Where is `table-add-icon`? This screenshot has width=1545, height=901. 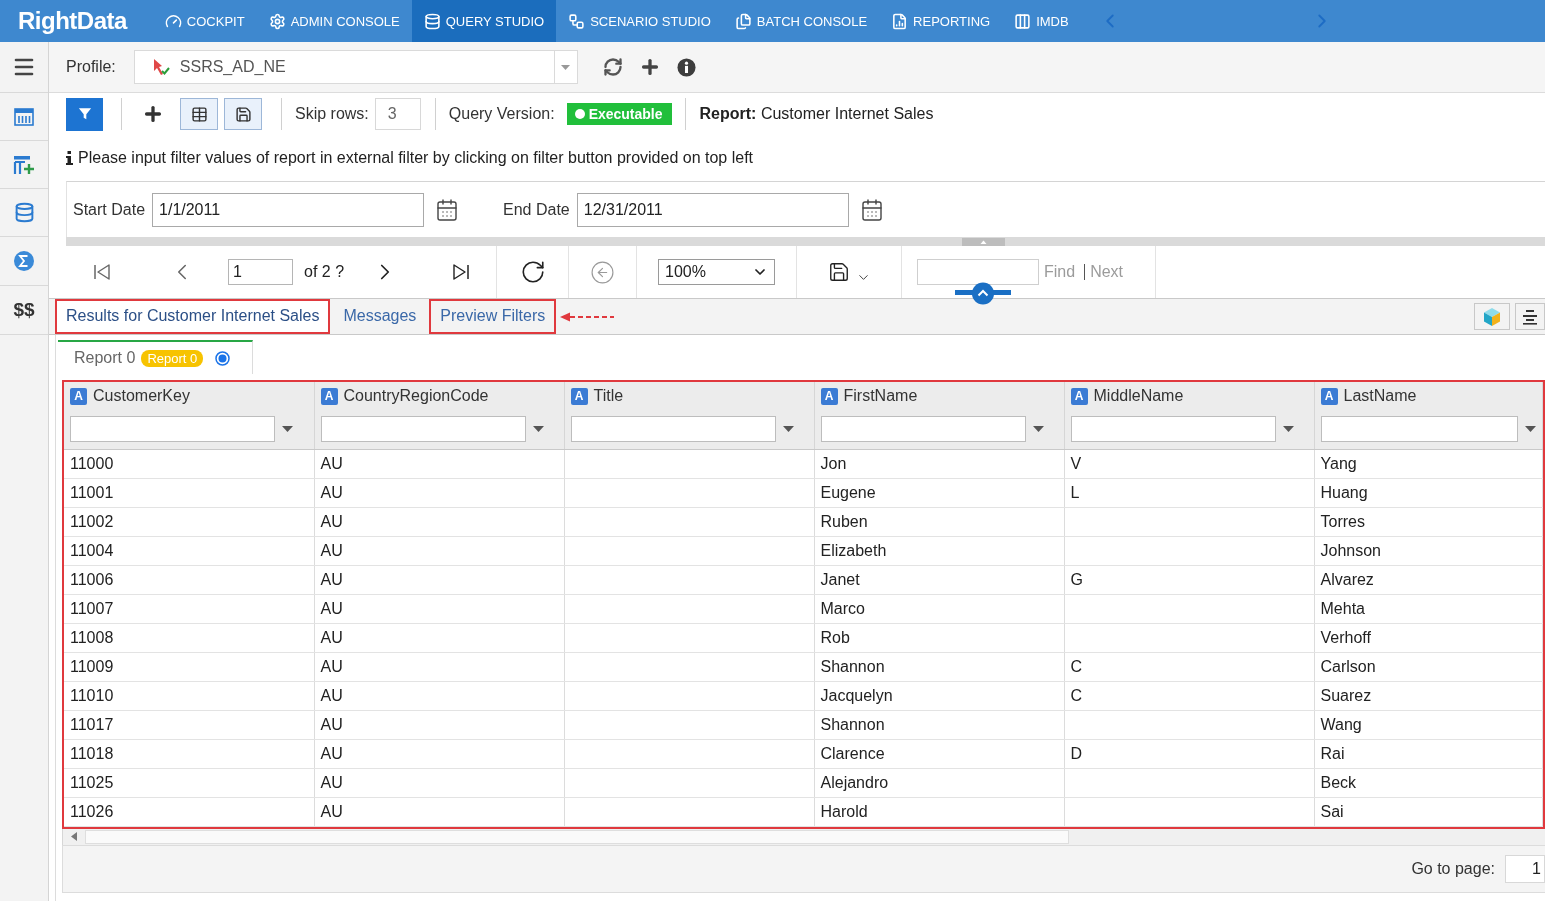 table-add-icon is located at coordinates (24, 164).